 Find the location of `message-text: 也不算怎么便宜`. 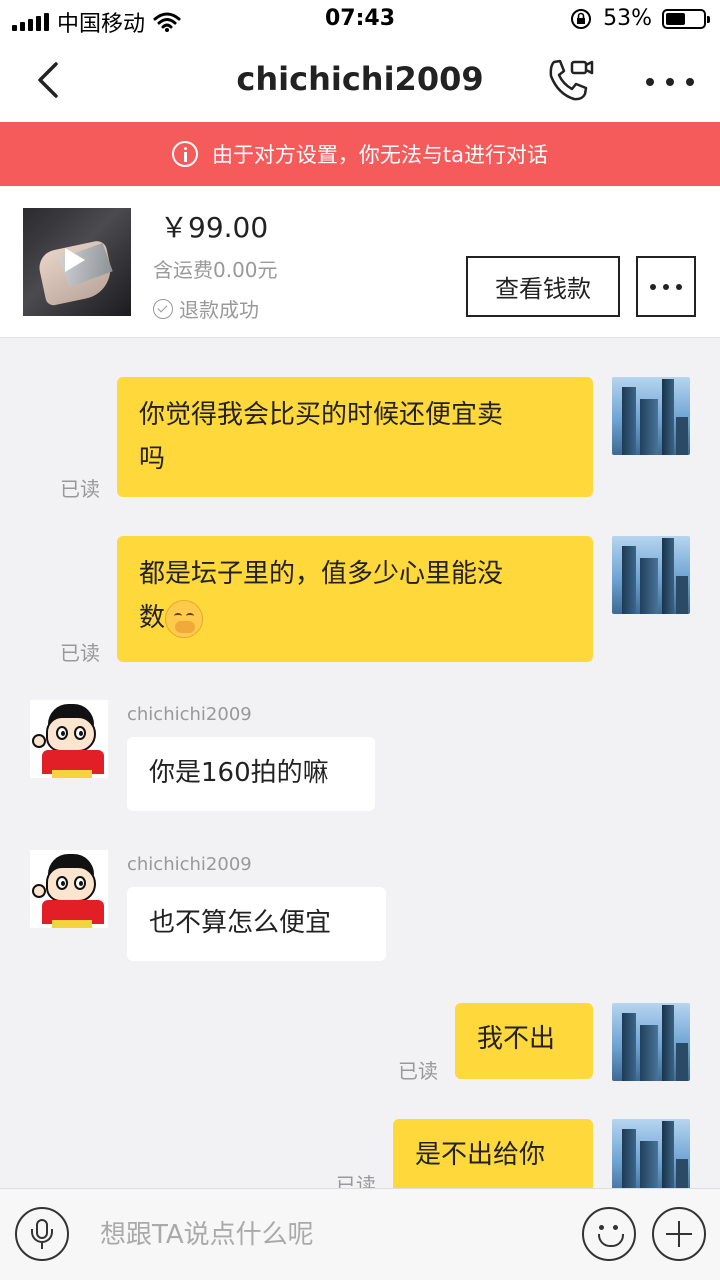

message-text: 也不算怎么便宜 is located at coordinates (240, 923).